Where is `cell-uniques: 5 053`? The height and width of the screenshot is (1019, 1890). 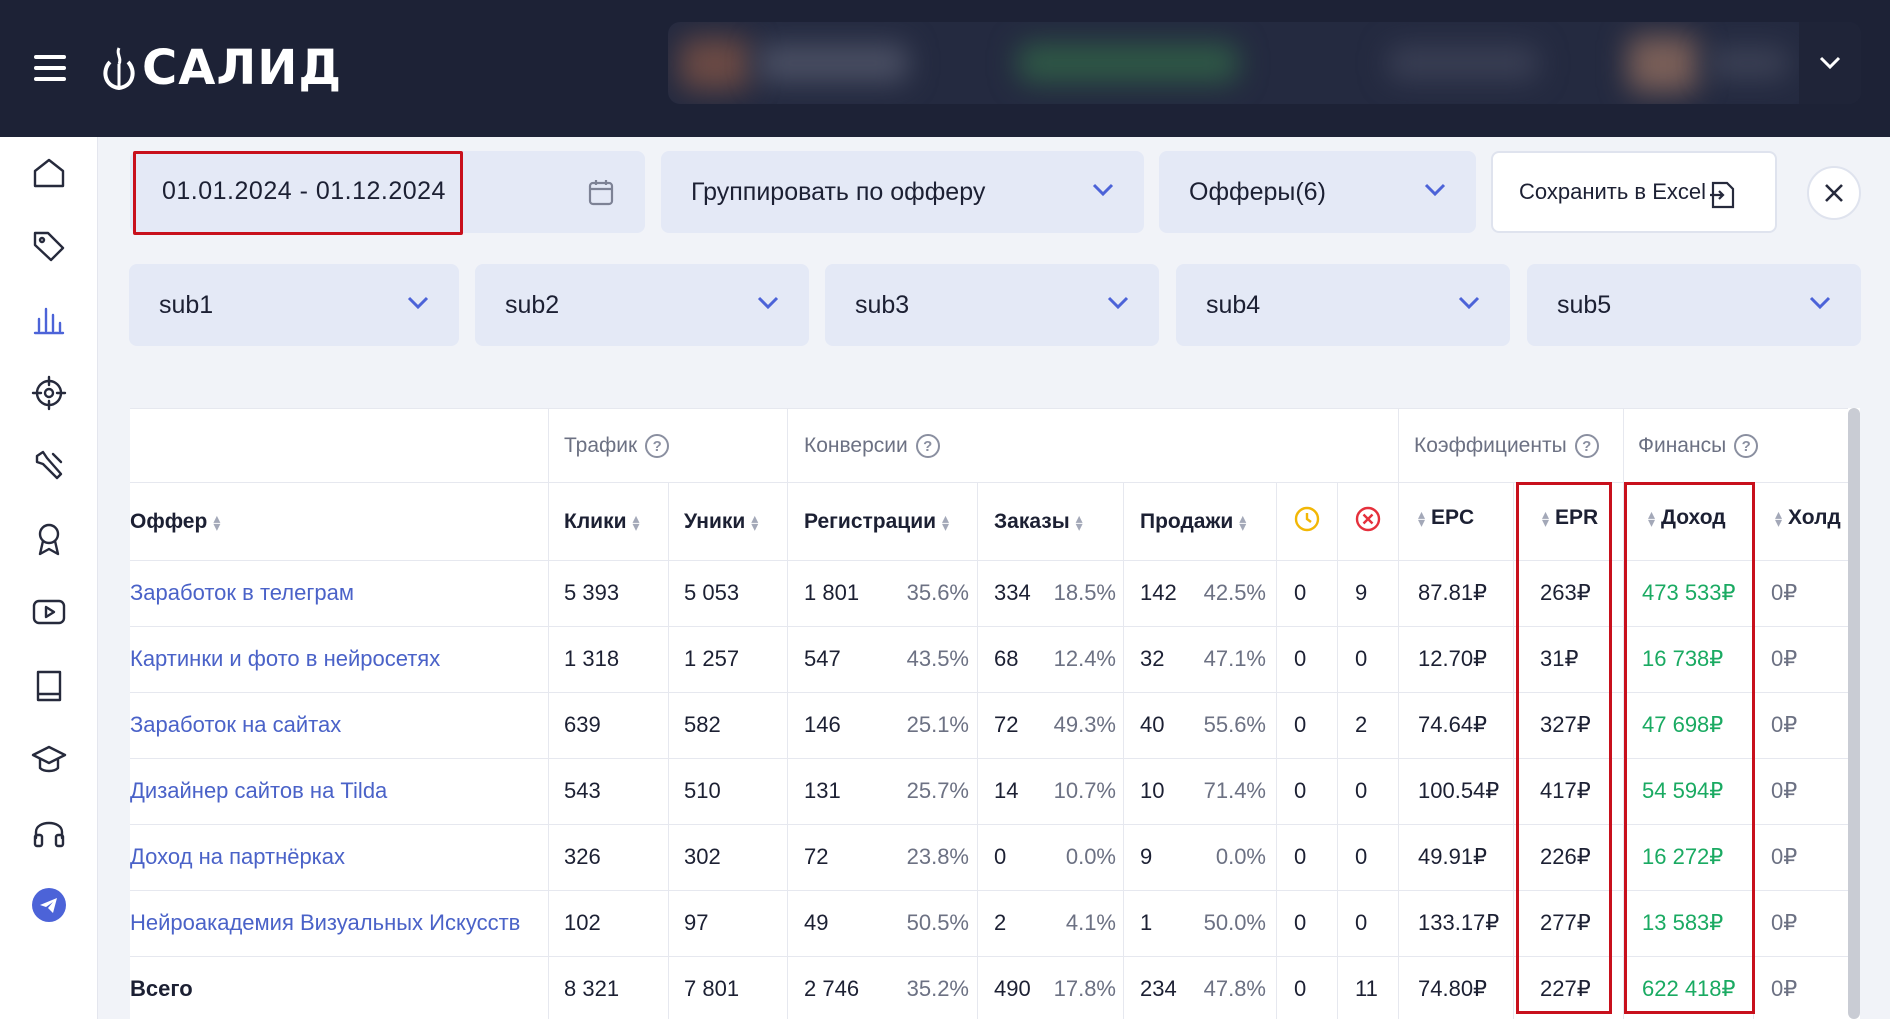
cell-uniques: 5 053 is located at coordinates (712, 592).